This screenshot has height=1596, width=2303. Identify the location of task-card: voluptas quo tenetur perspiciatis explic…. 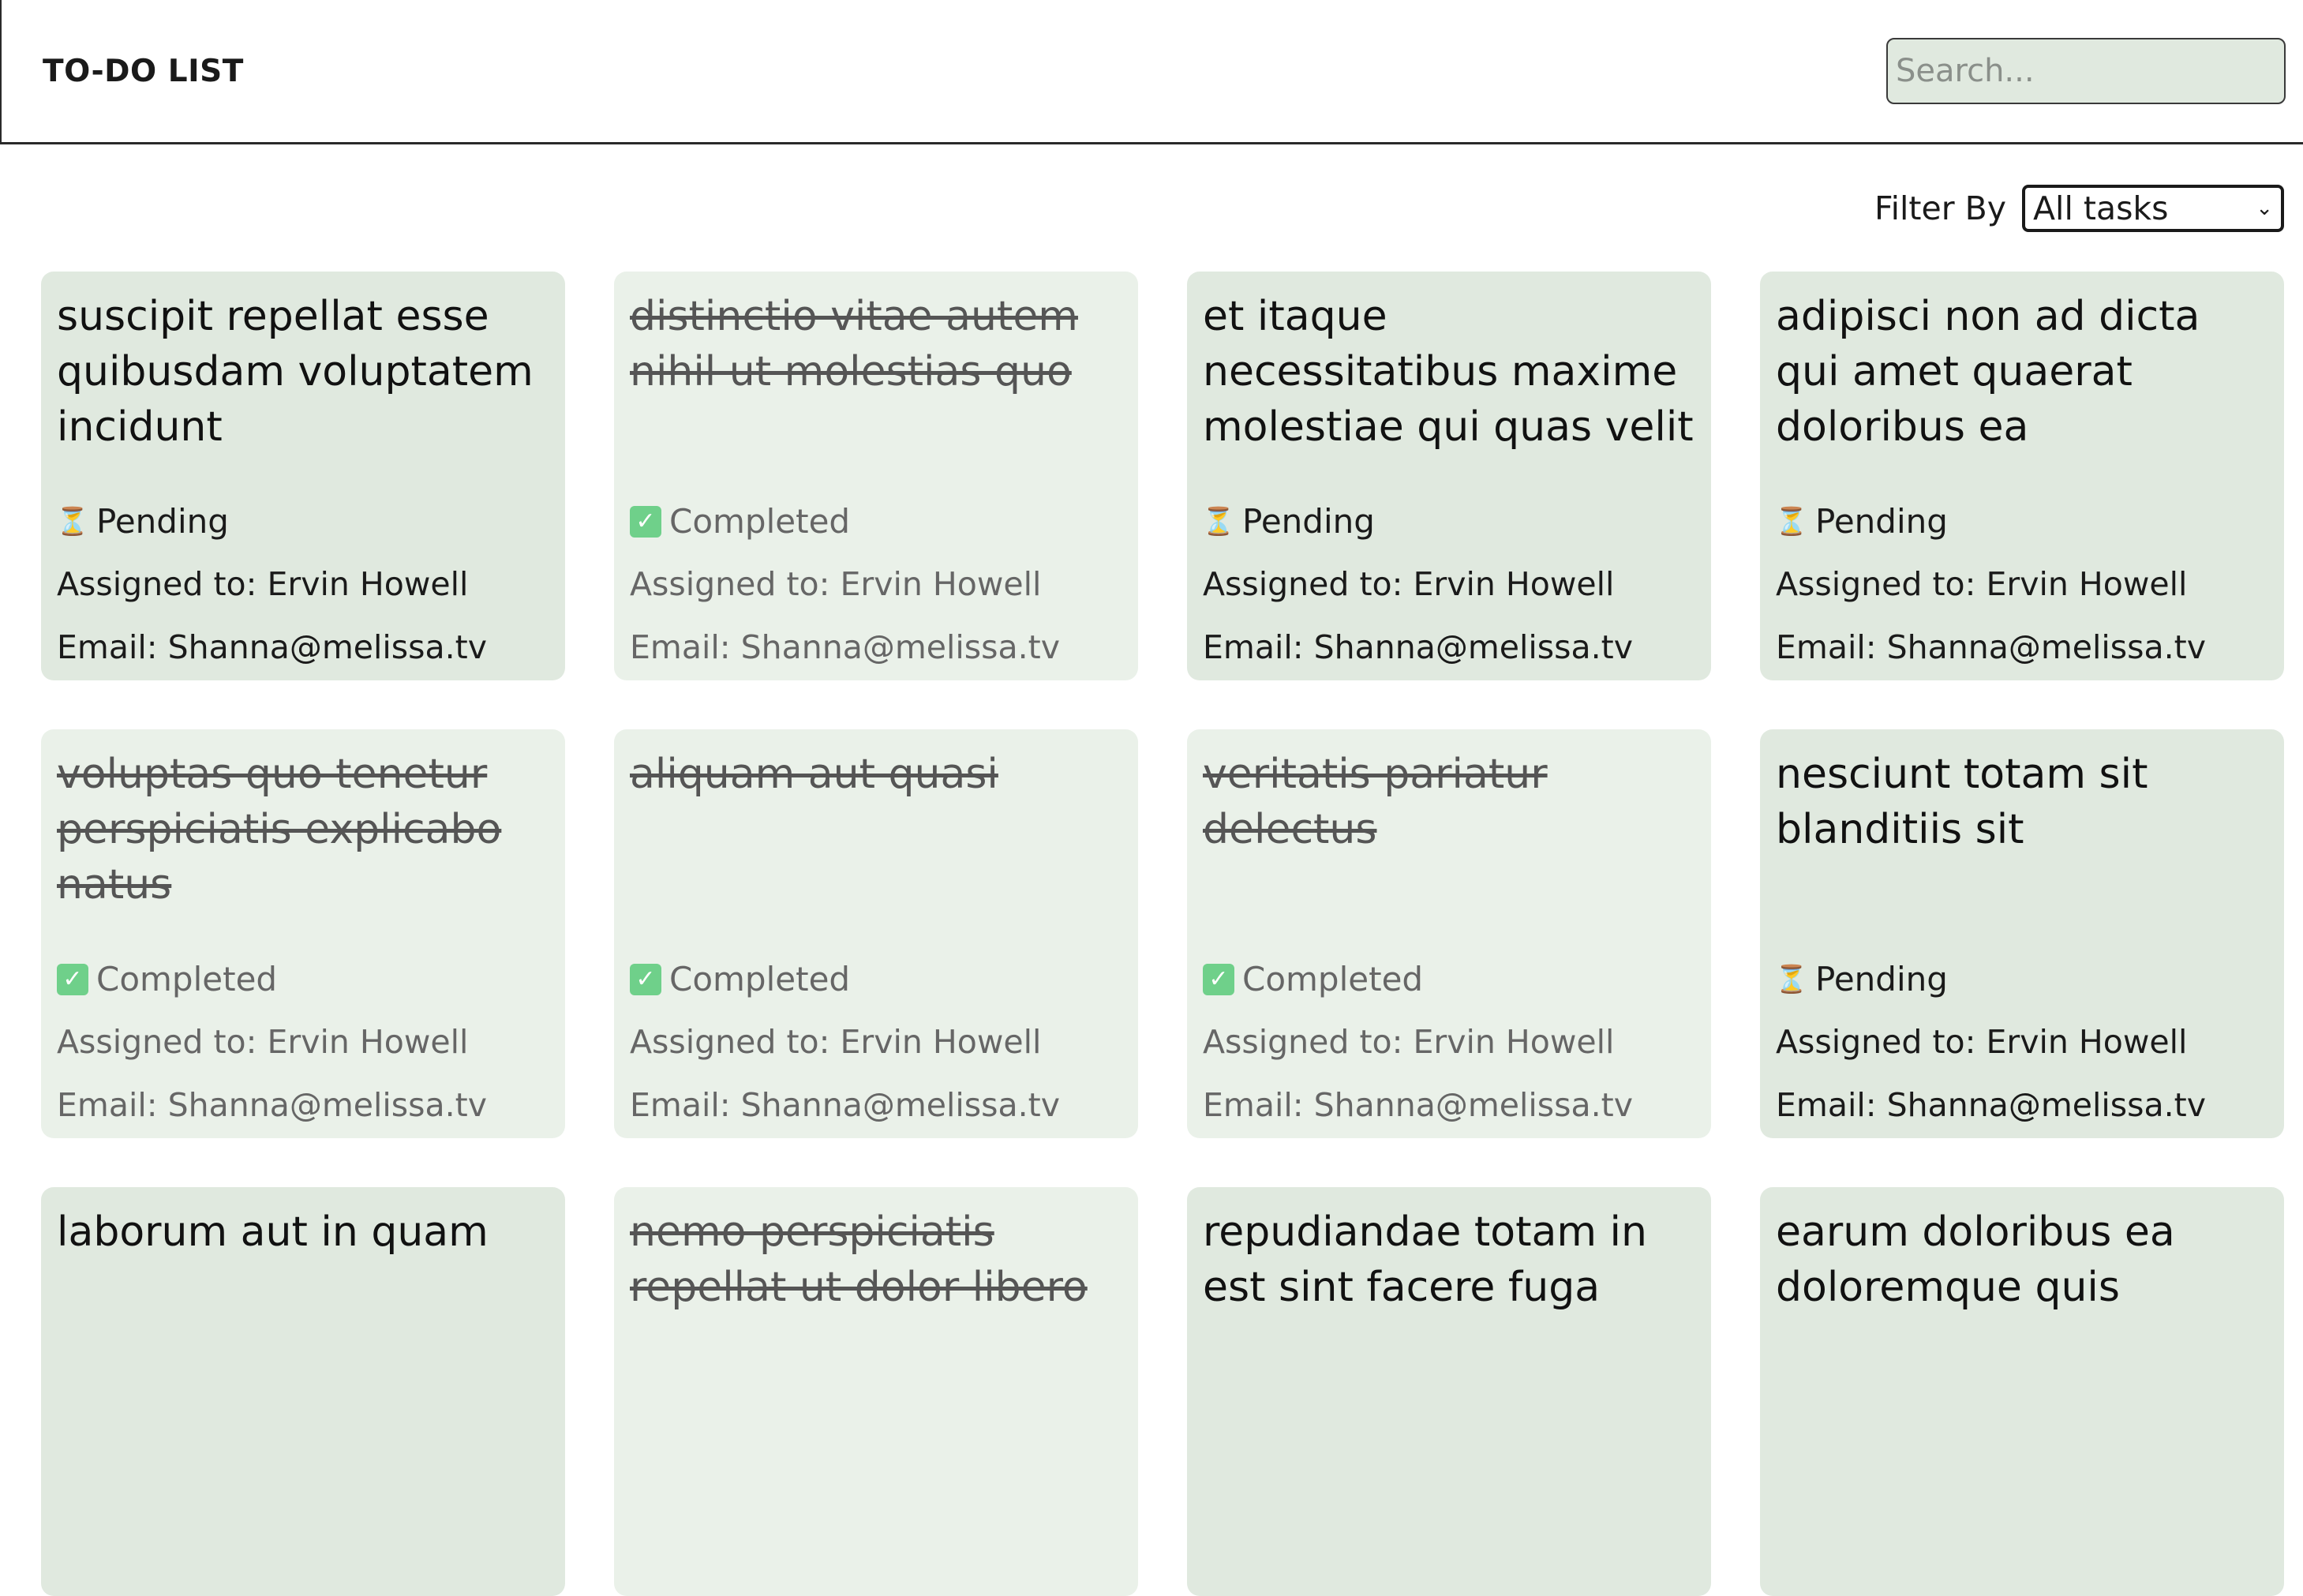
(303, 934).